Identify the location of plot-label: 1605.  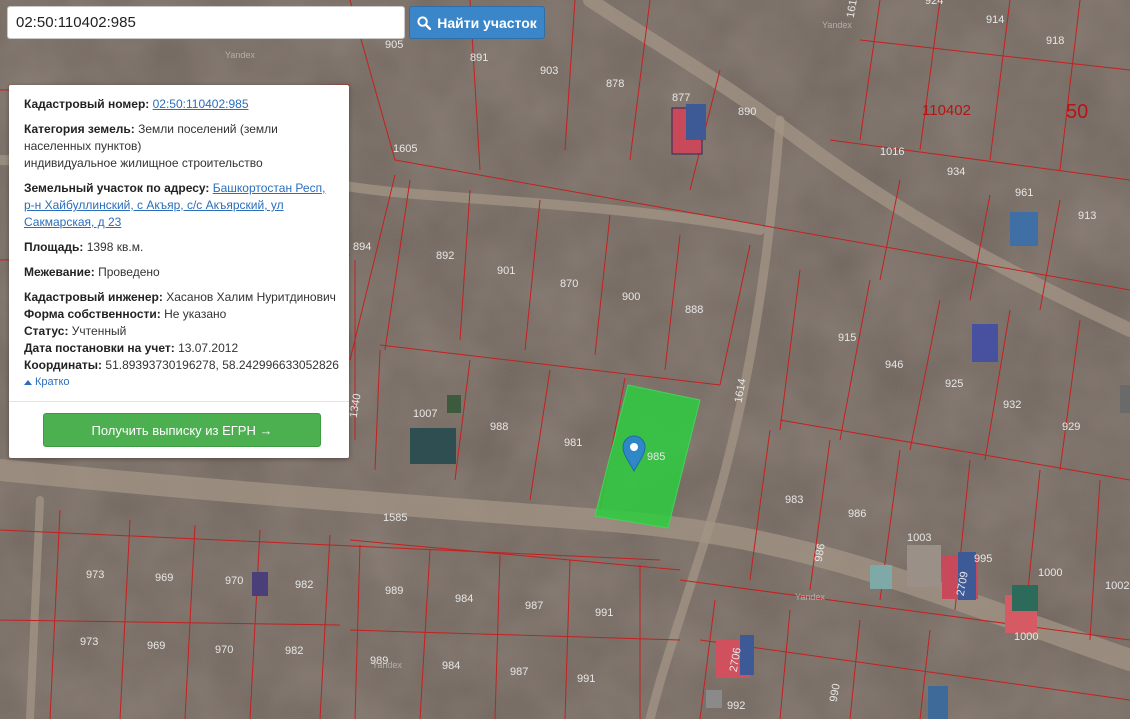
(405, 149).